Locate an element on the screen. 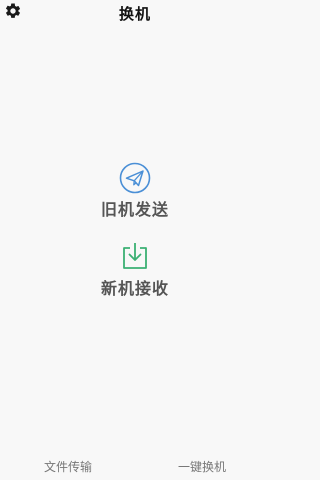 This screenshot has height=480, width=320. receive-on-new-device-label: 新机接收 is located at coordinates (134, 288).